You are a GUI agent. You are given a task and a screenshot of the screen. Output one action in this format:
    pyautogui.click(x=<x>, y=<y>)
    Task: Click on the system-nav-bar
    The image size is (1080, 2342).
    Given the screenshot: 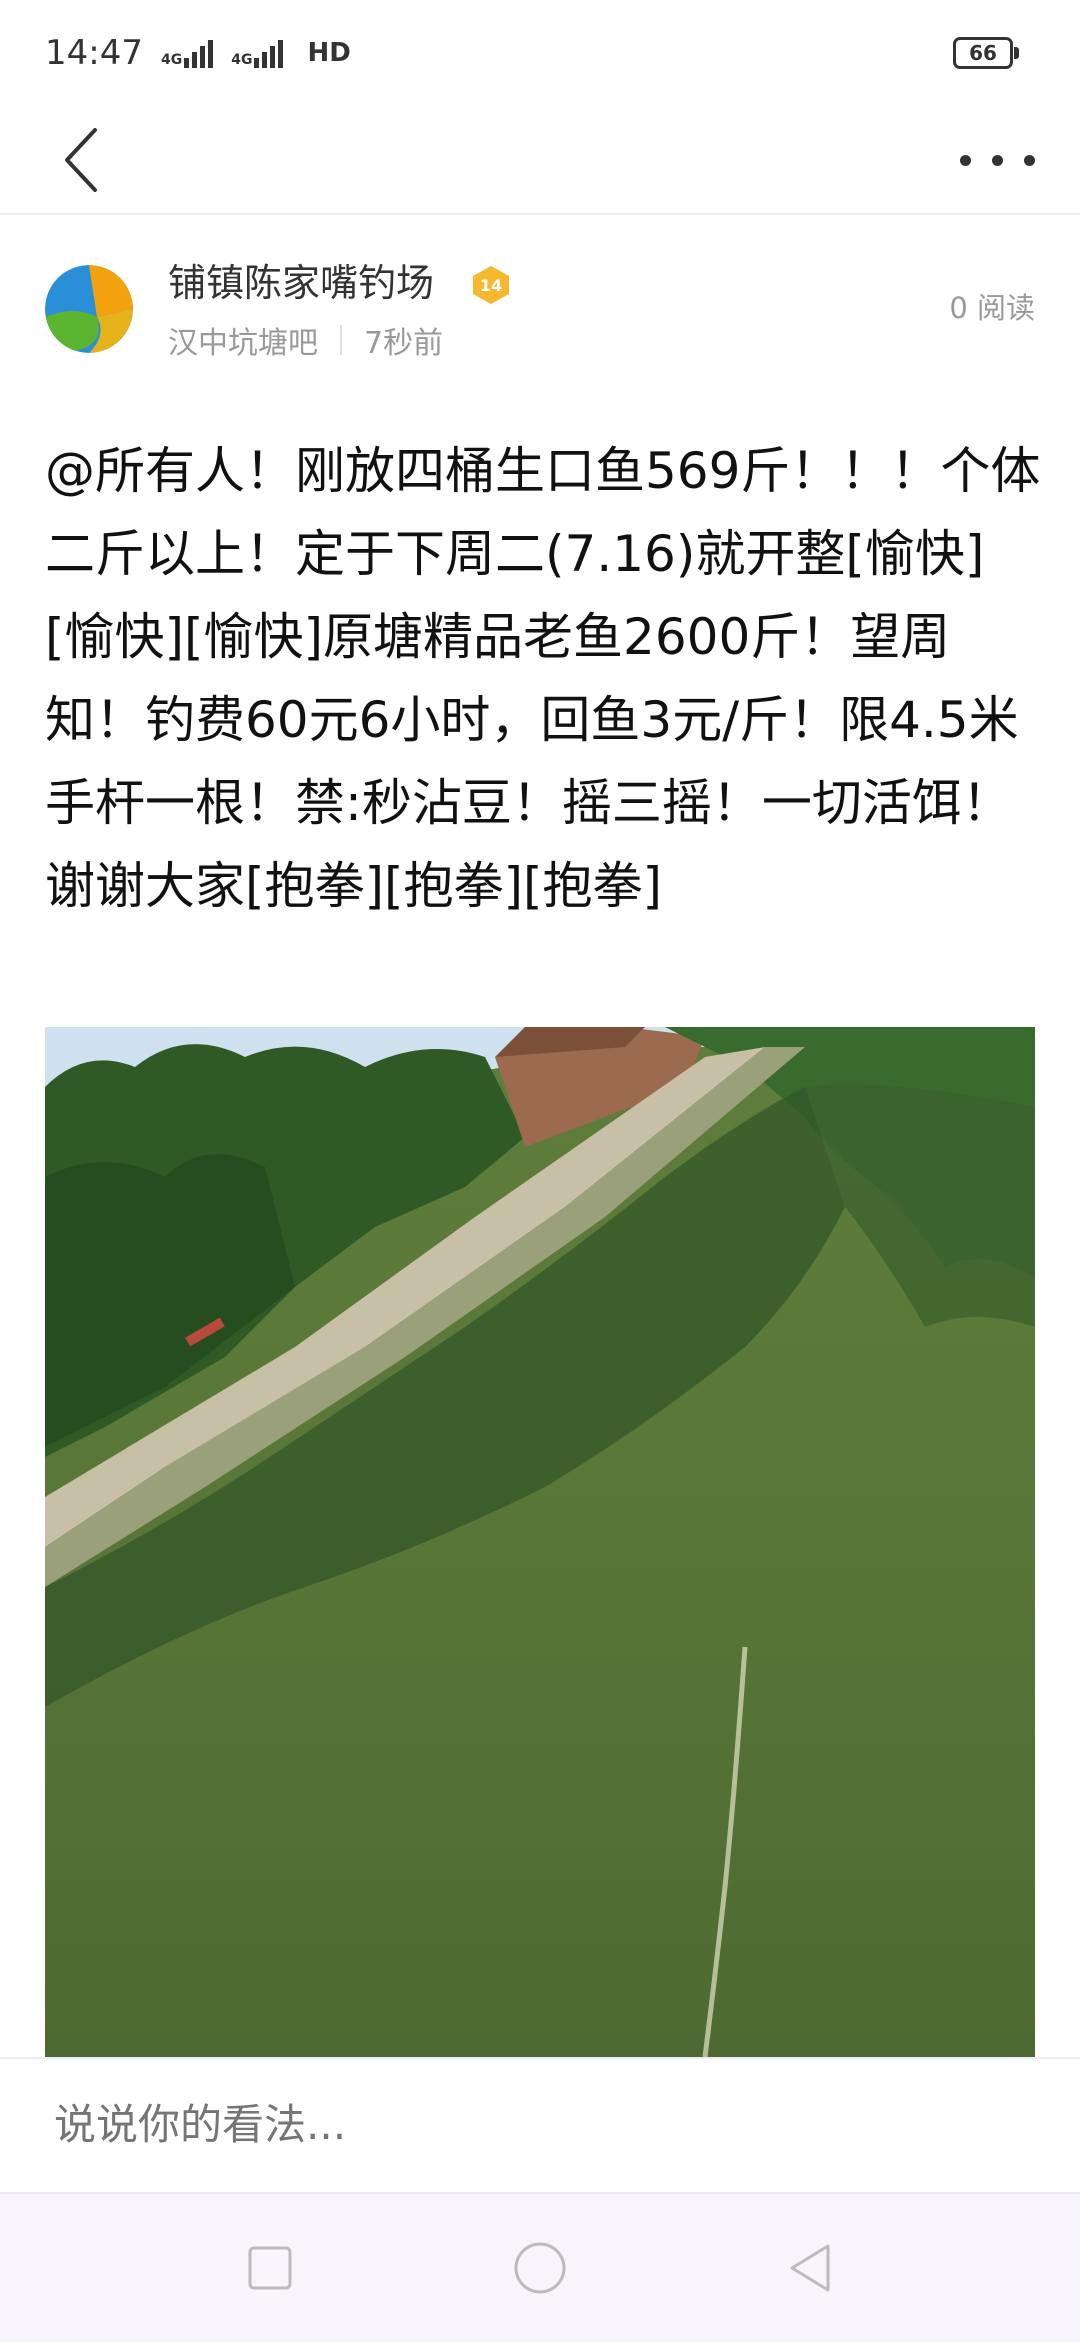 What is the action you would take?
    pyautogui.click(x=540, y=2267)
    